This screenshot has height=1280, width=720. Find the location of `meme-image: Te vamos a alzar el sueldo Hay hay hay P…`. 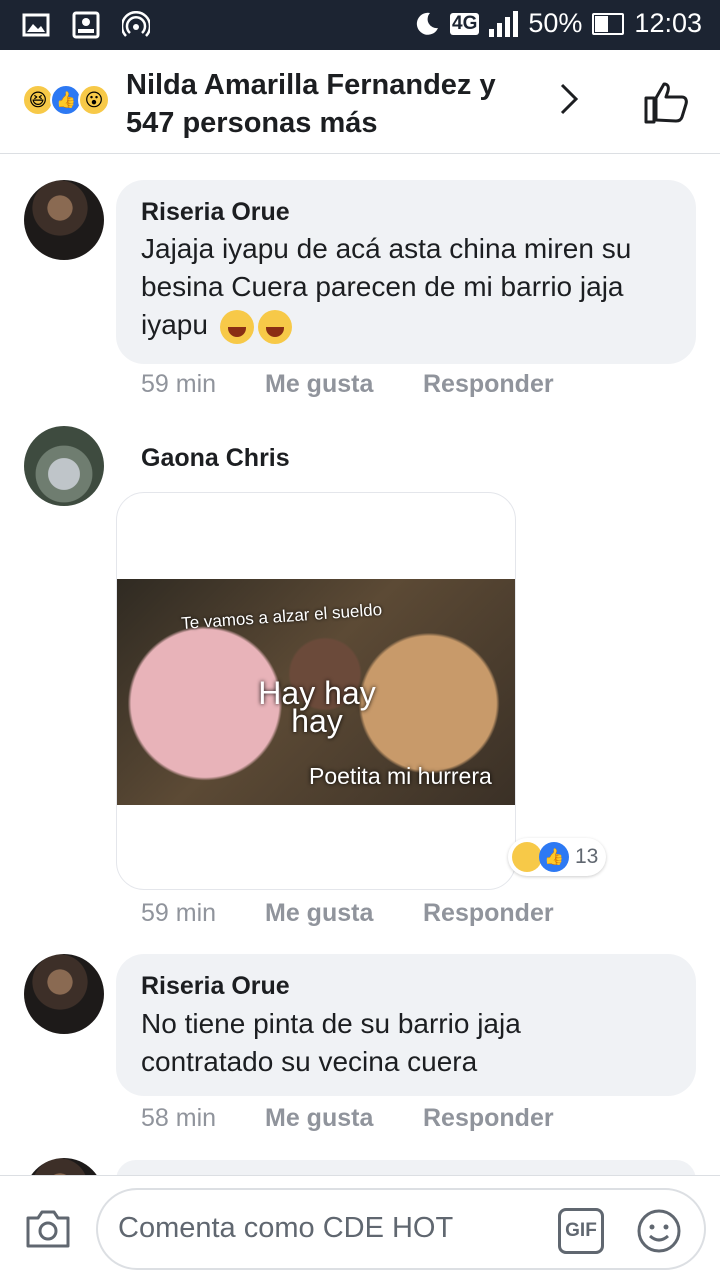

meme-image: Te vamos a alzar el sueldo Hay hay hay P… is located at coordinates (316, 692).